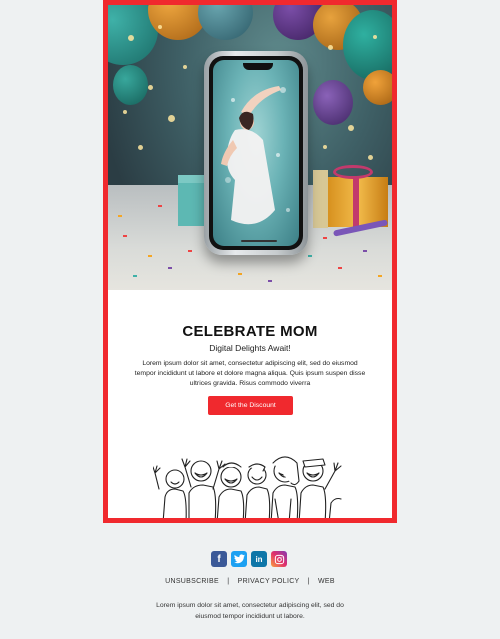 The image size is (500, 639). I want to click on headline: CELEBRATE MOM, so click(250, 331).